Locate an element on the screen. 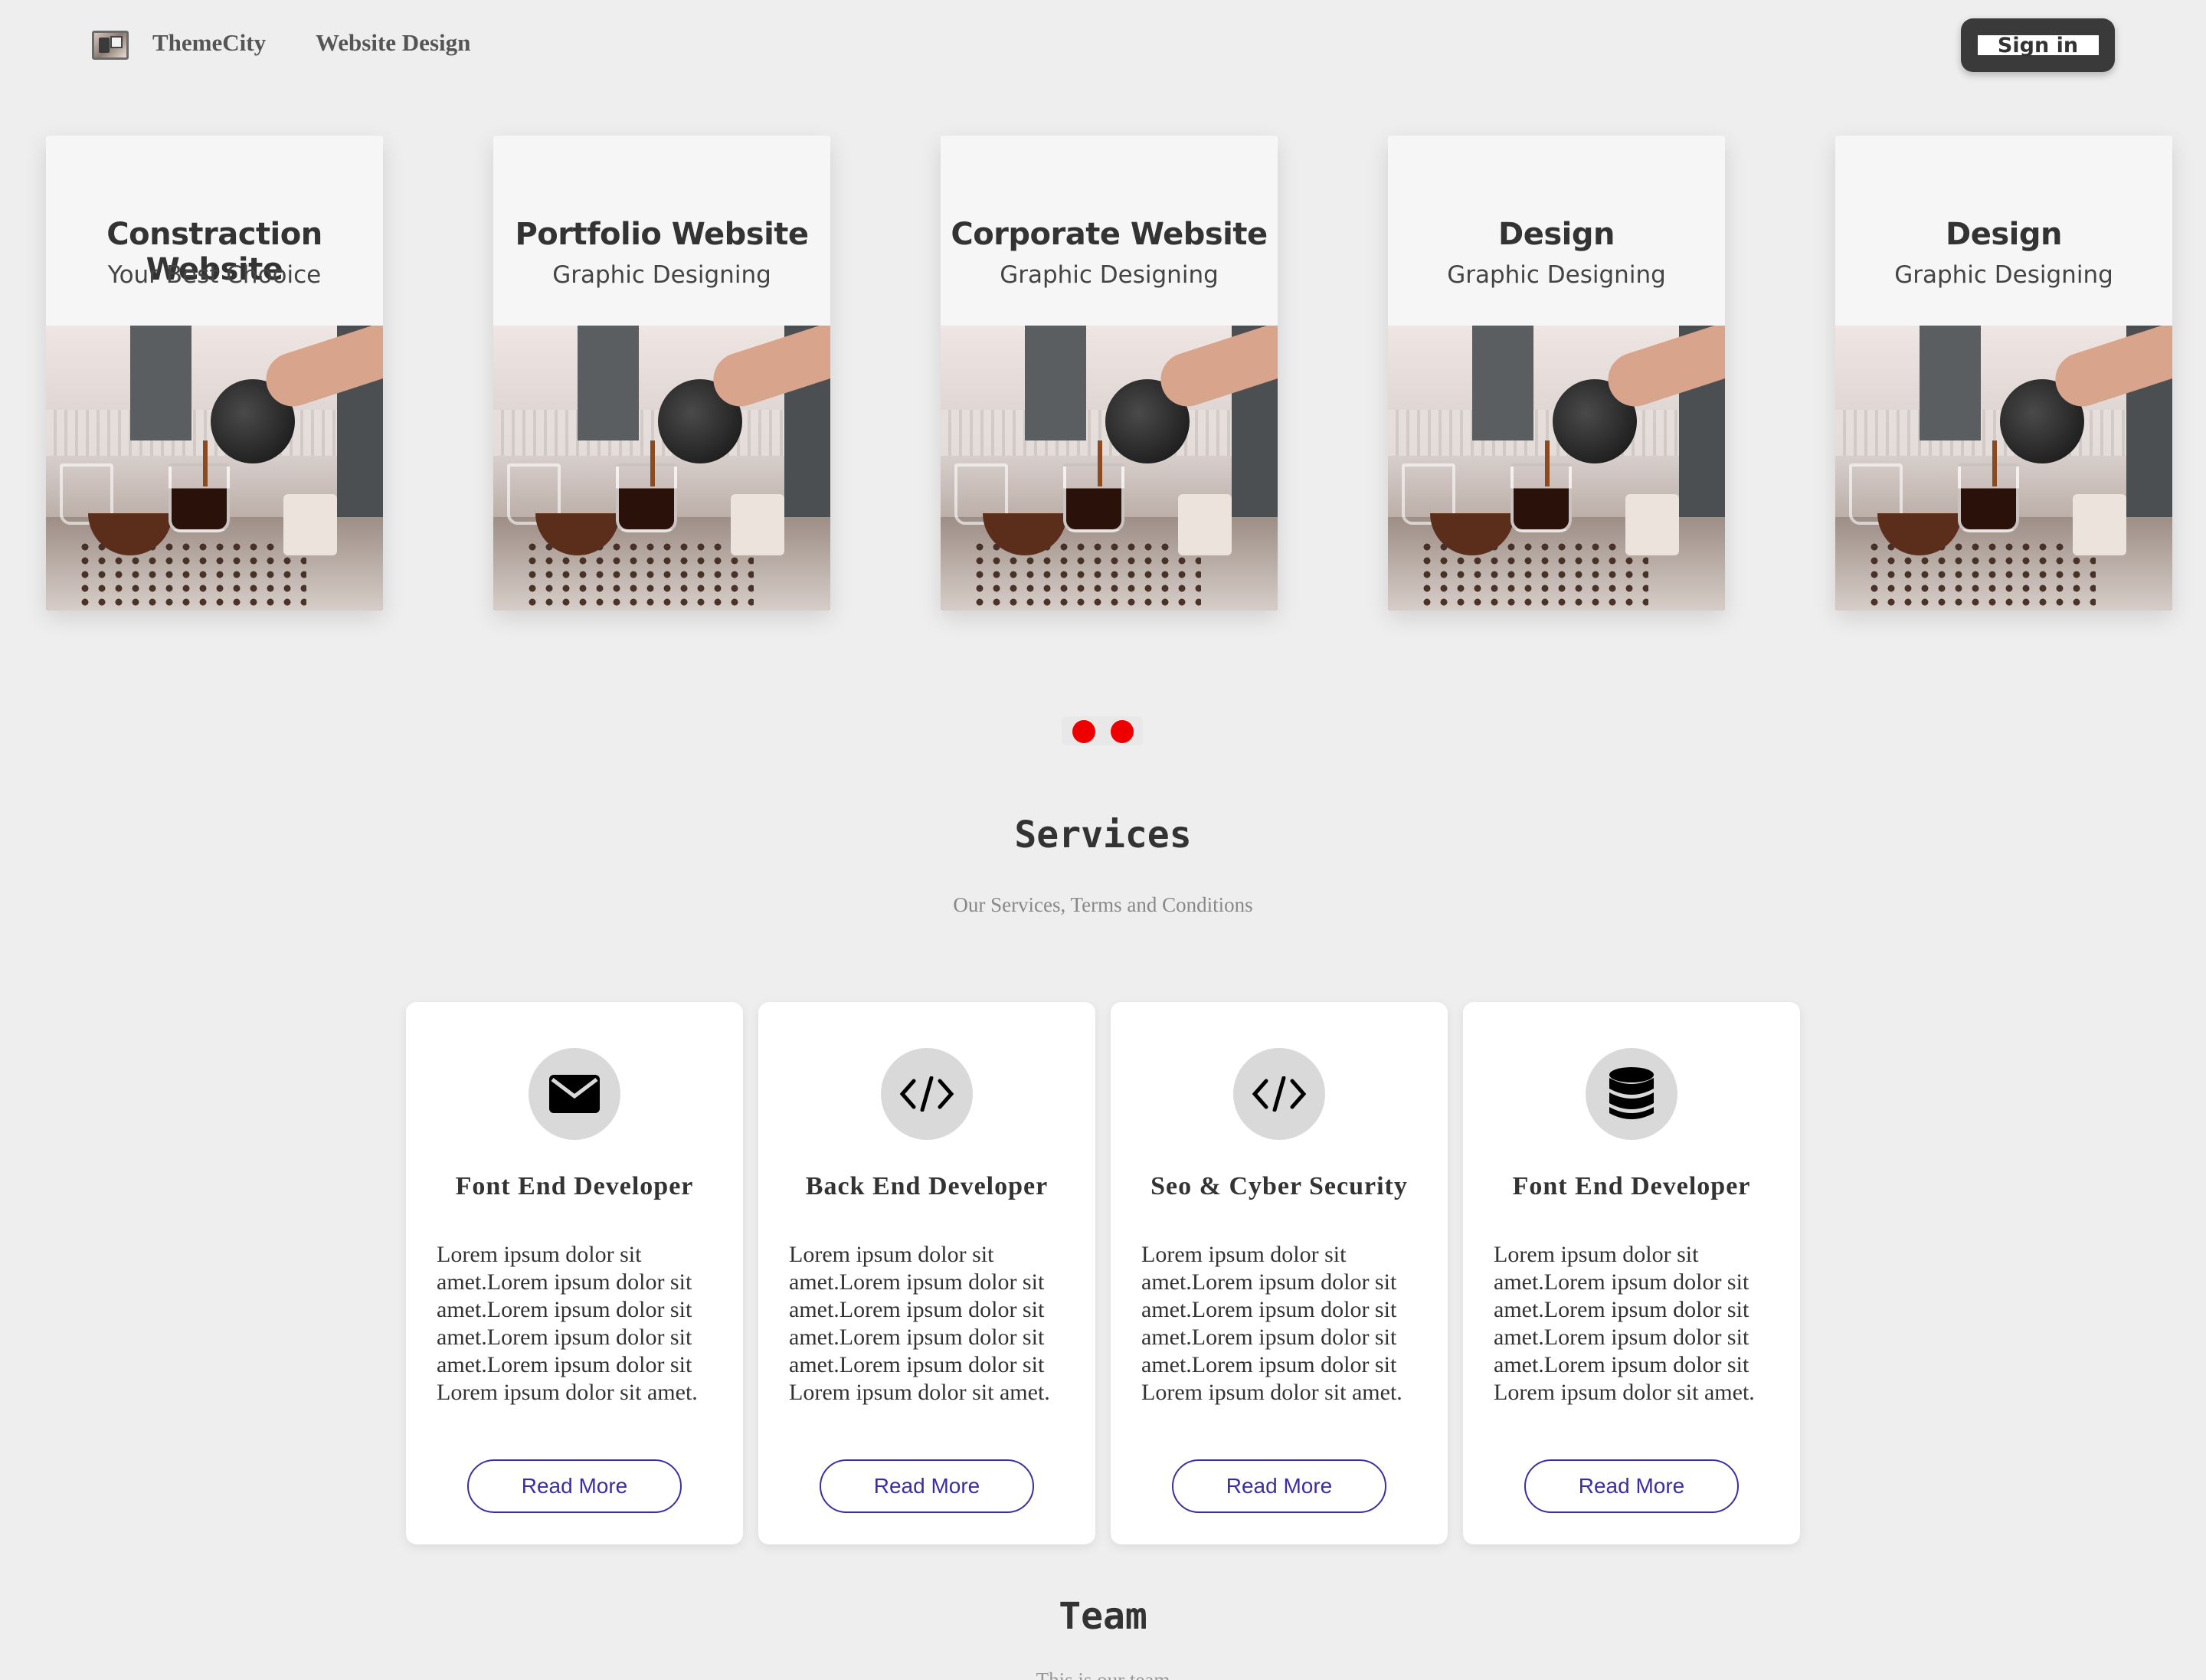  team-subtitle: This is our team is located at coordinates (1103, 1674).